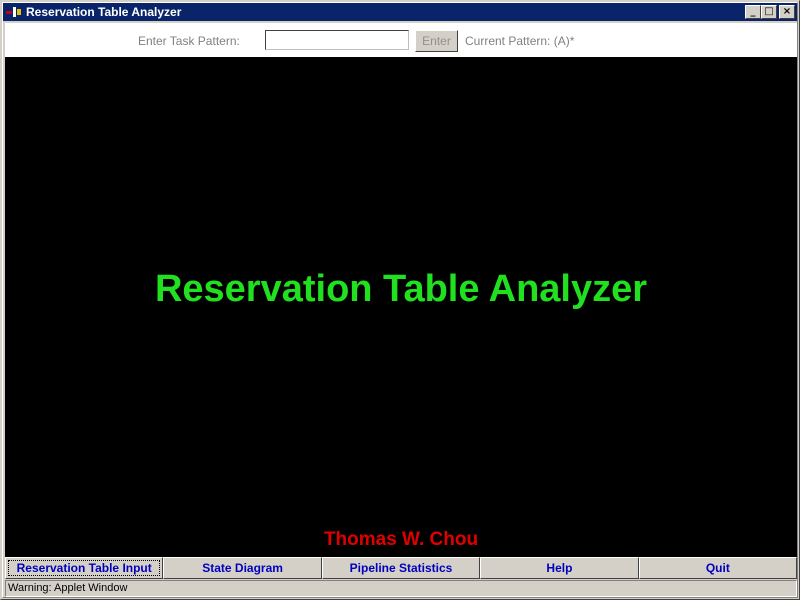 This screenshot has height=600, width=800. What do you see at coordinates (718, 568) in the screenshot?
I see `tab-quit: Quit` at bounding box center [718, 568].